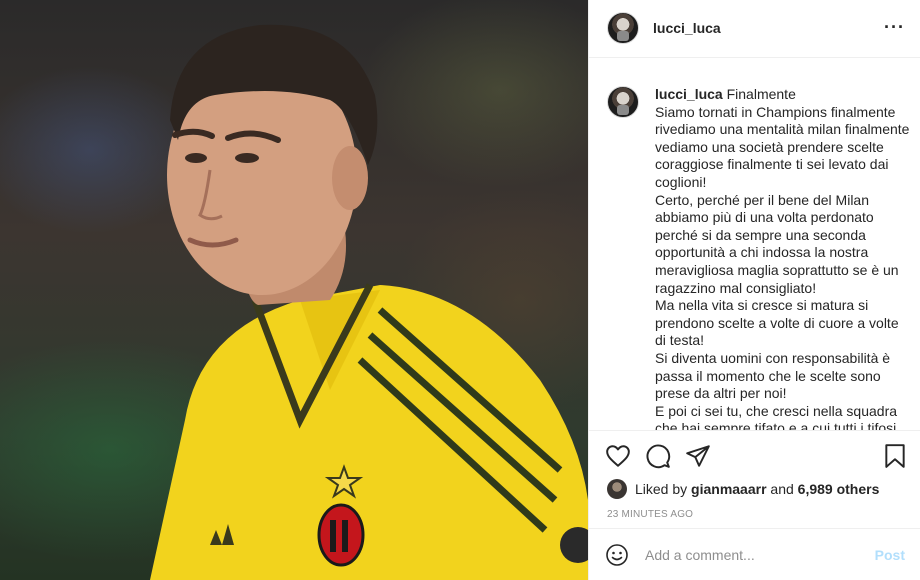 This screenshot has width=920, height=580. I want to click on liker-avatar, so click(617, 489).